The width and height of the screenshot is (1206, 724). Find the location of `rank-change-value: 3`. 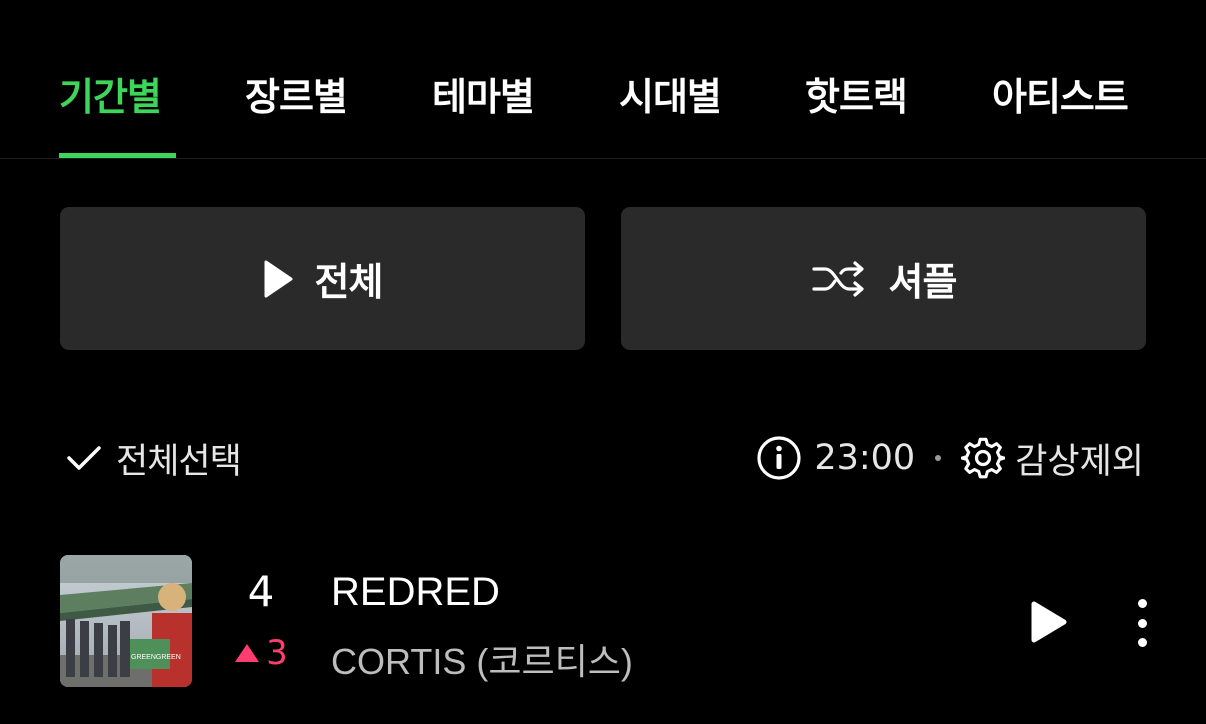

rank-change-value: 3 is located at coordinates (277, 653).